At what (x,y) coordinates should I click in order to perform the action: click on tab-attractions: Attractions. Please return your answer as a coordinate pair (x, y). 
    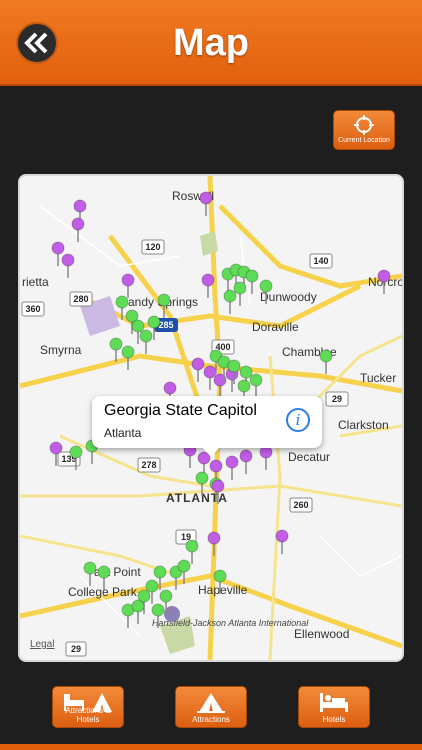
    Looking at the image, I should click on (211, 707).